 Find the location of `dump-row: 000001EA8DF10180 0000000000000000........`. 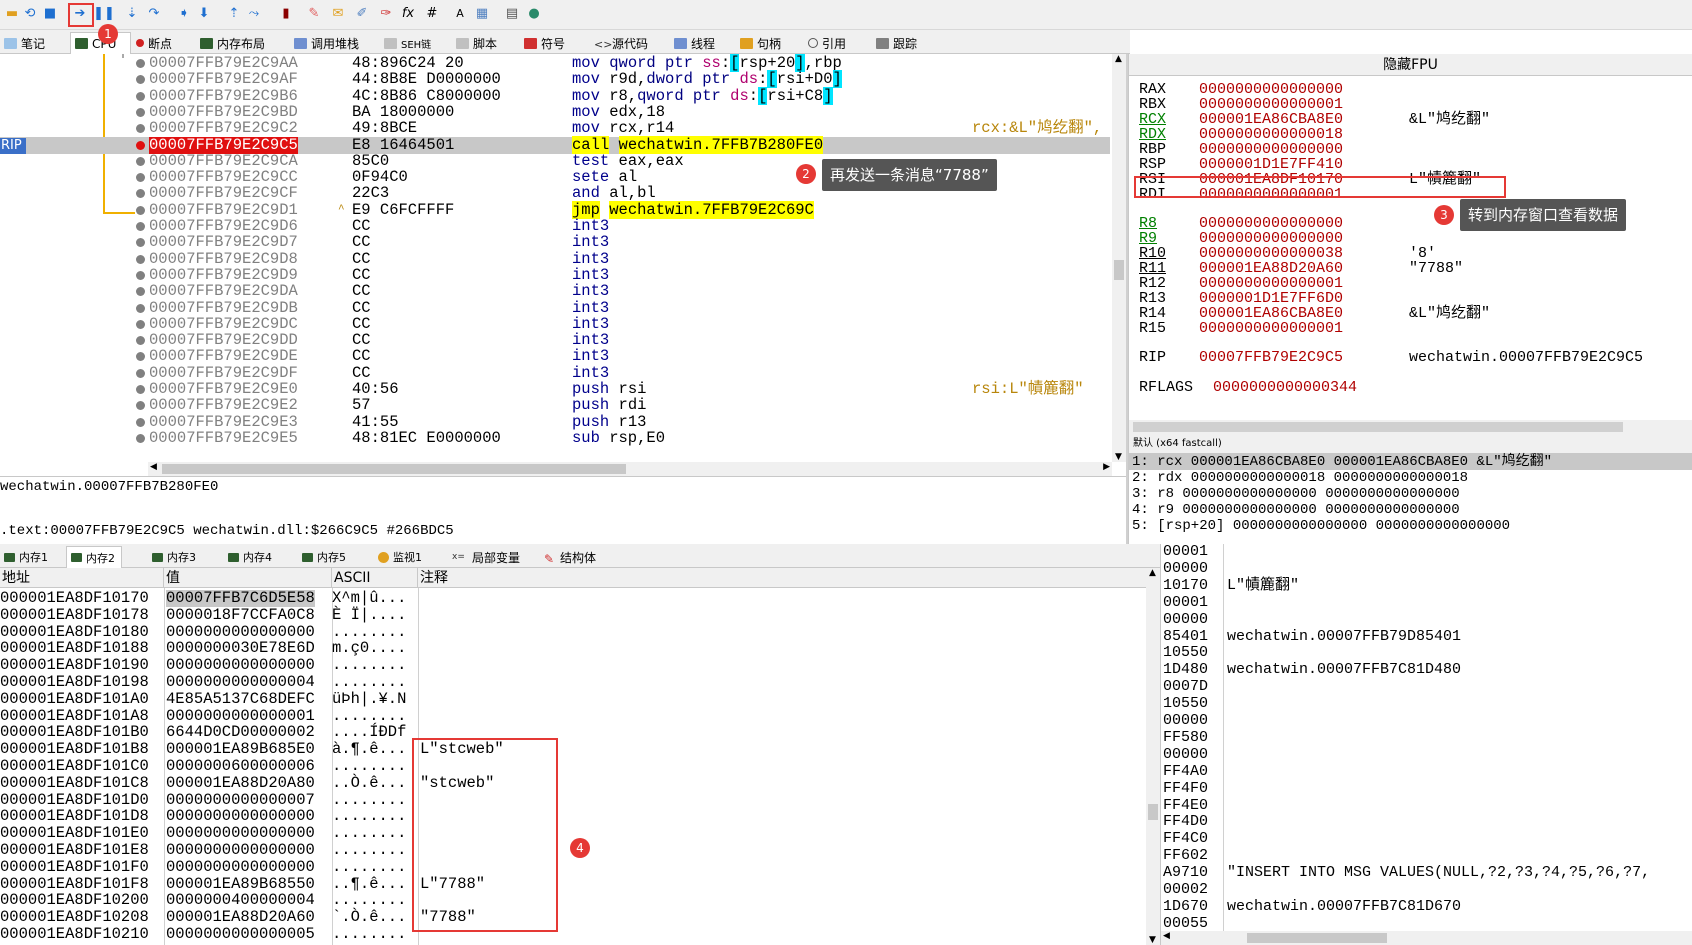

dump-row: 000001EA8DF10180 0000000000000000........ is located at coordinates (573, 632).